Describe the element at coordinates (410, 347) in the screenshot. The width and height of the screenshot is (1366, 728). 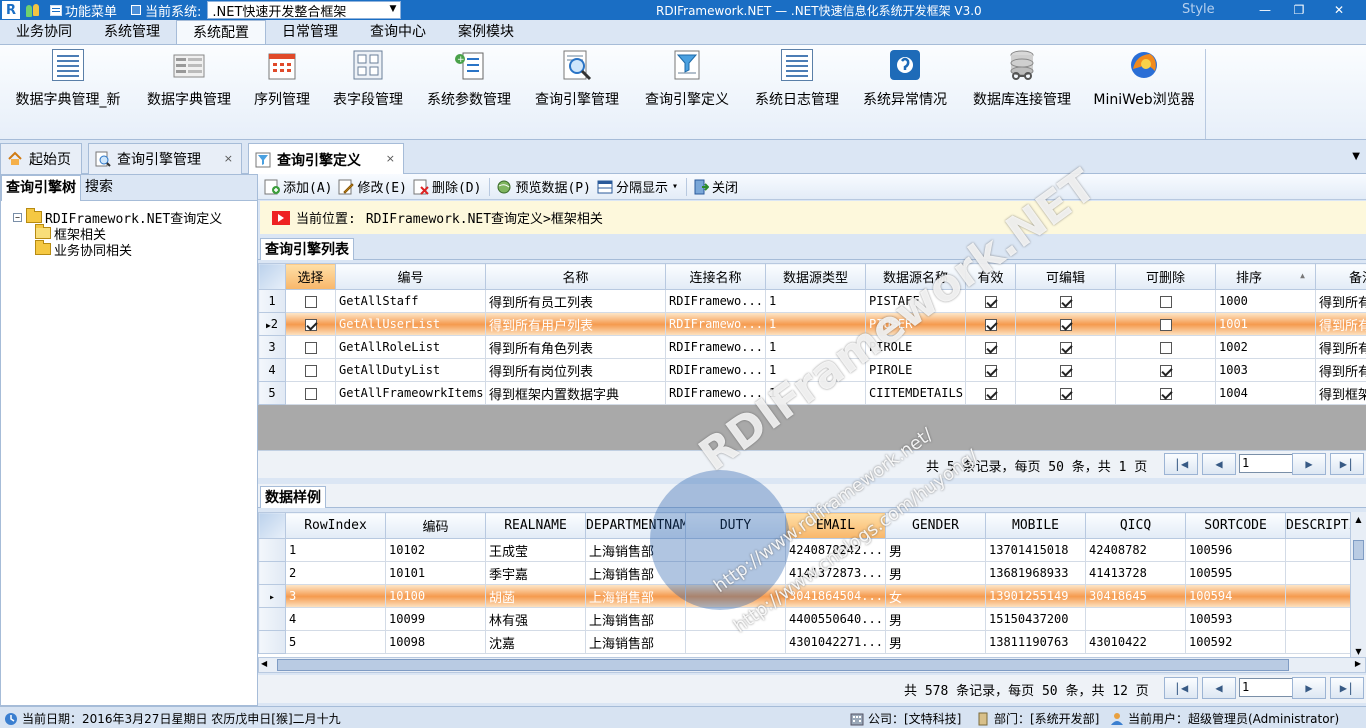
I see `code-cell: GetAllRoleList` at that location.